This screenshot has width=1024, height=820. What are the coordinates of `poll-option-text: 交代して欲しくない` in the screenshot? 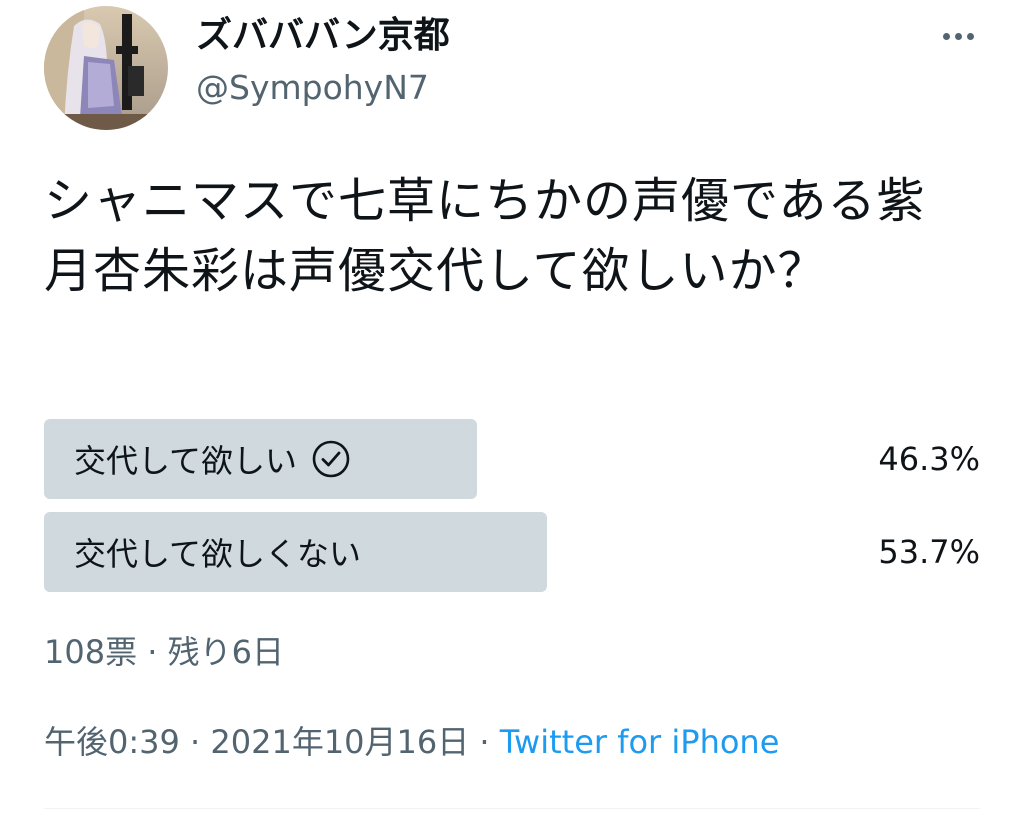 It's located at (218, 554).